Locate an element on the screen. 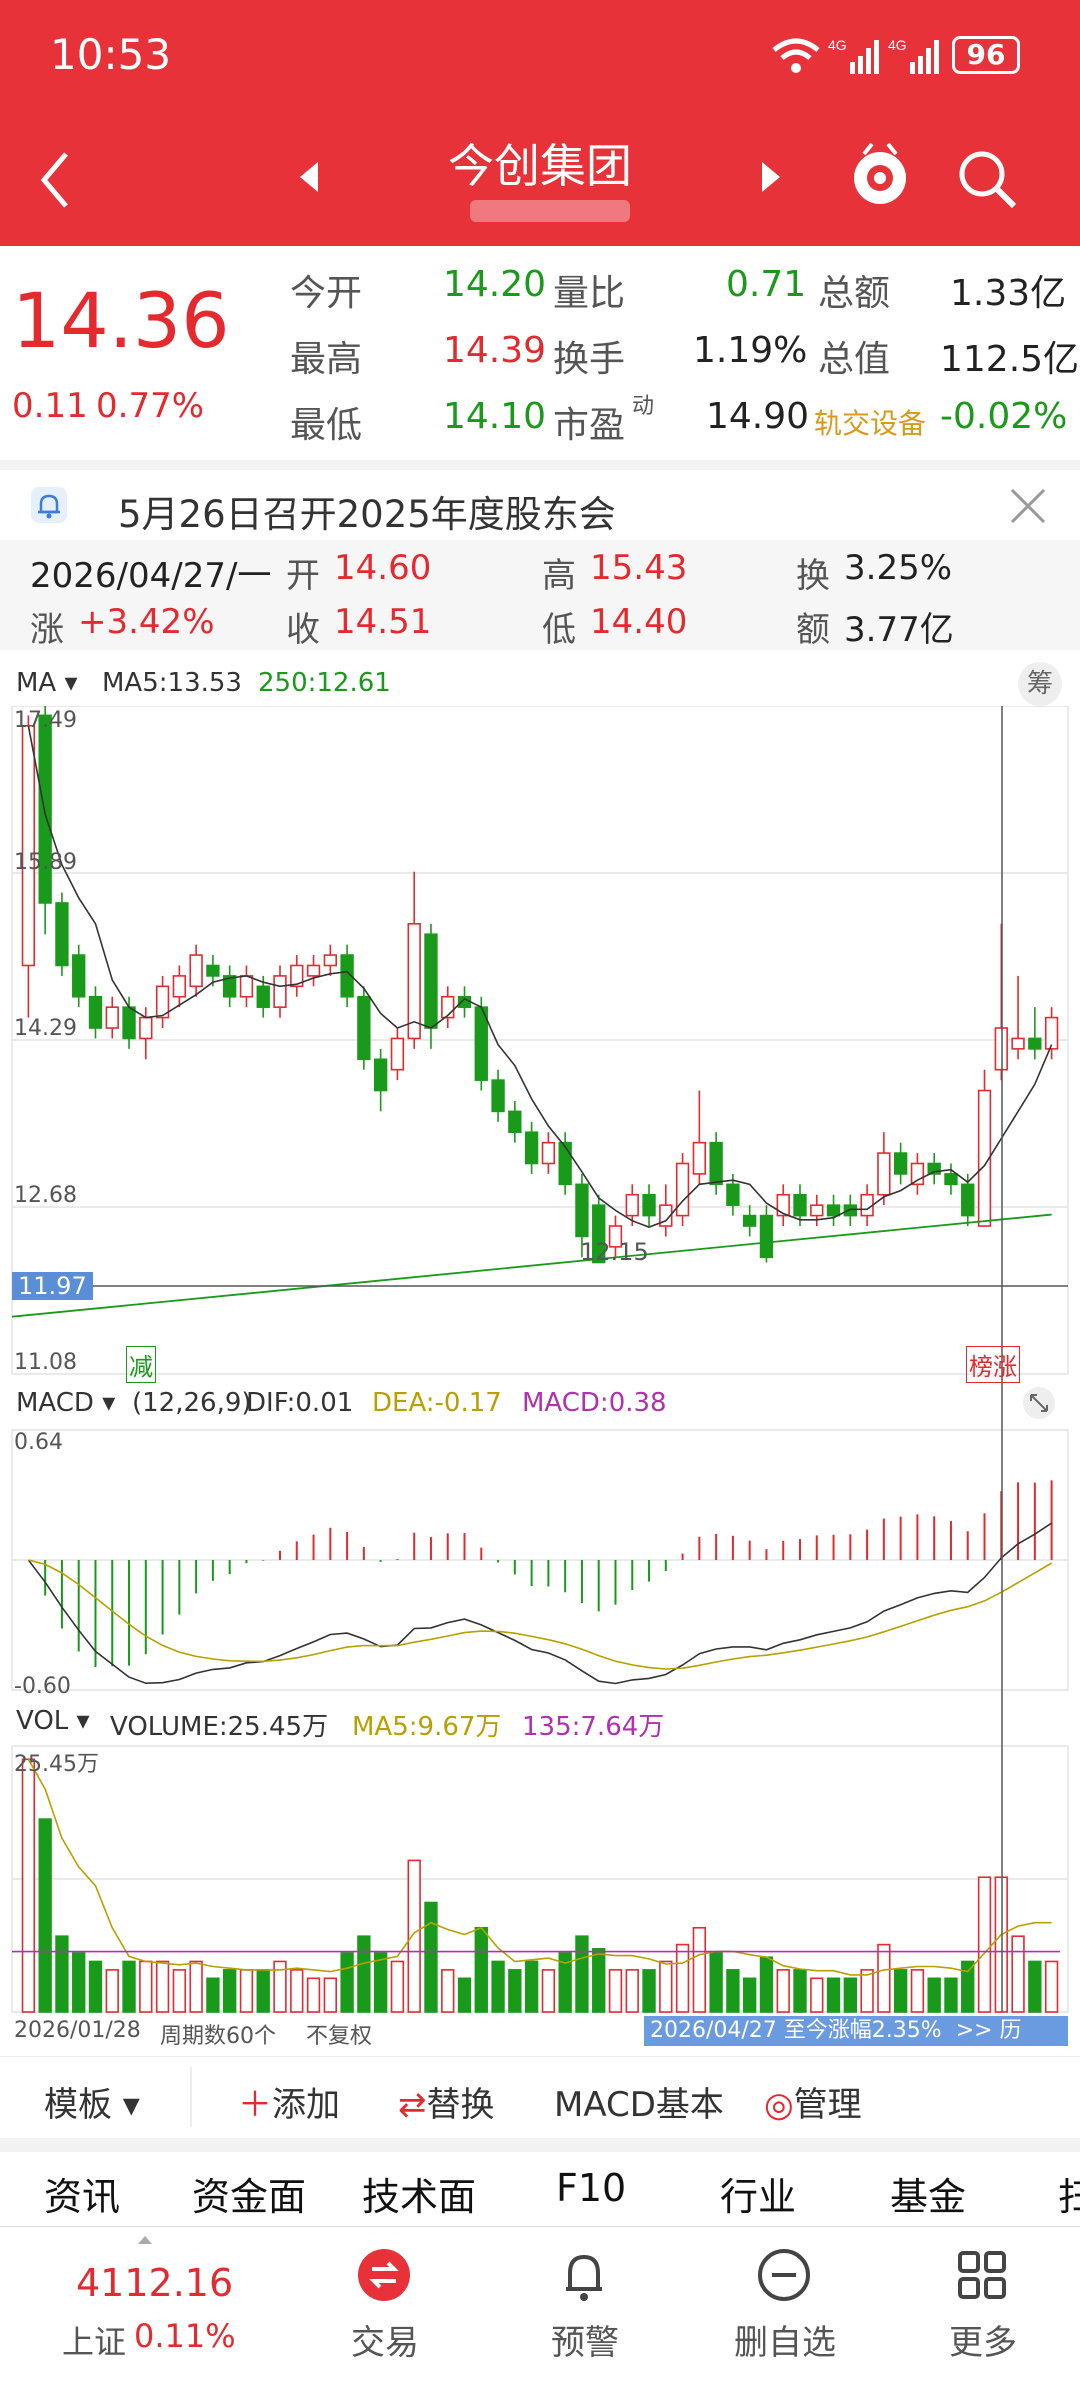  tab-news: 资讯 is located at coordinates (82, 2193).